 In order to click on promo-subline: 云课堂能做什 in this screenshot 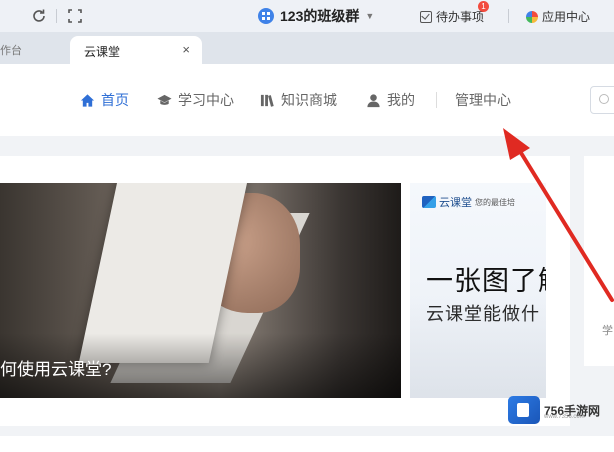, I will do `click(483, 314)`.